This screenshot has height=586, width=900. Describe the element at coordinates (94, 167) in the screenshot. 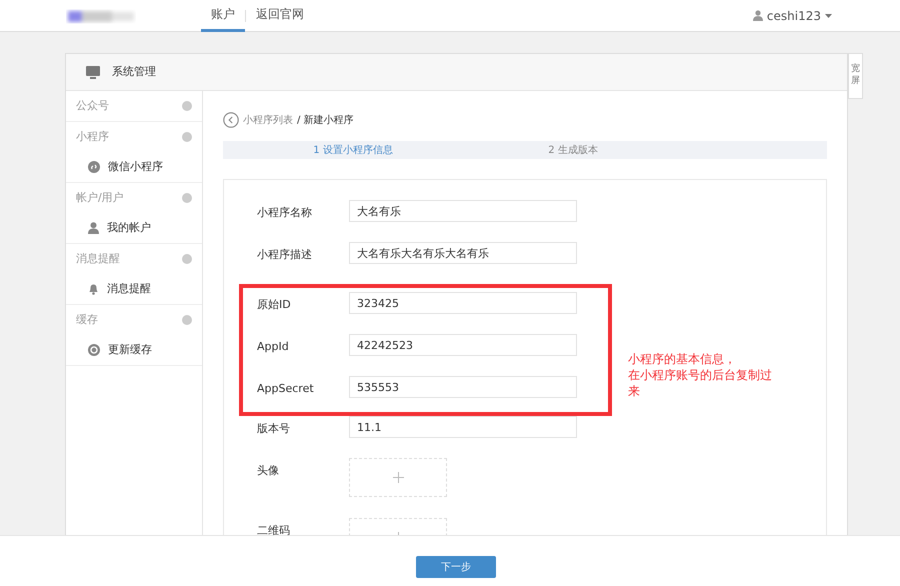

I see `mini-program-icon` at that location.